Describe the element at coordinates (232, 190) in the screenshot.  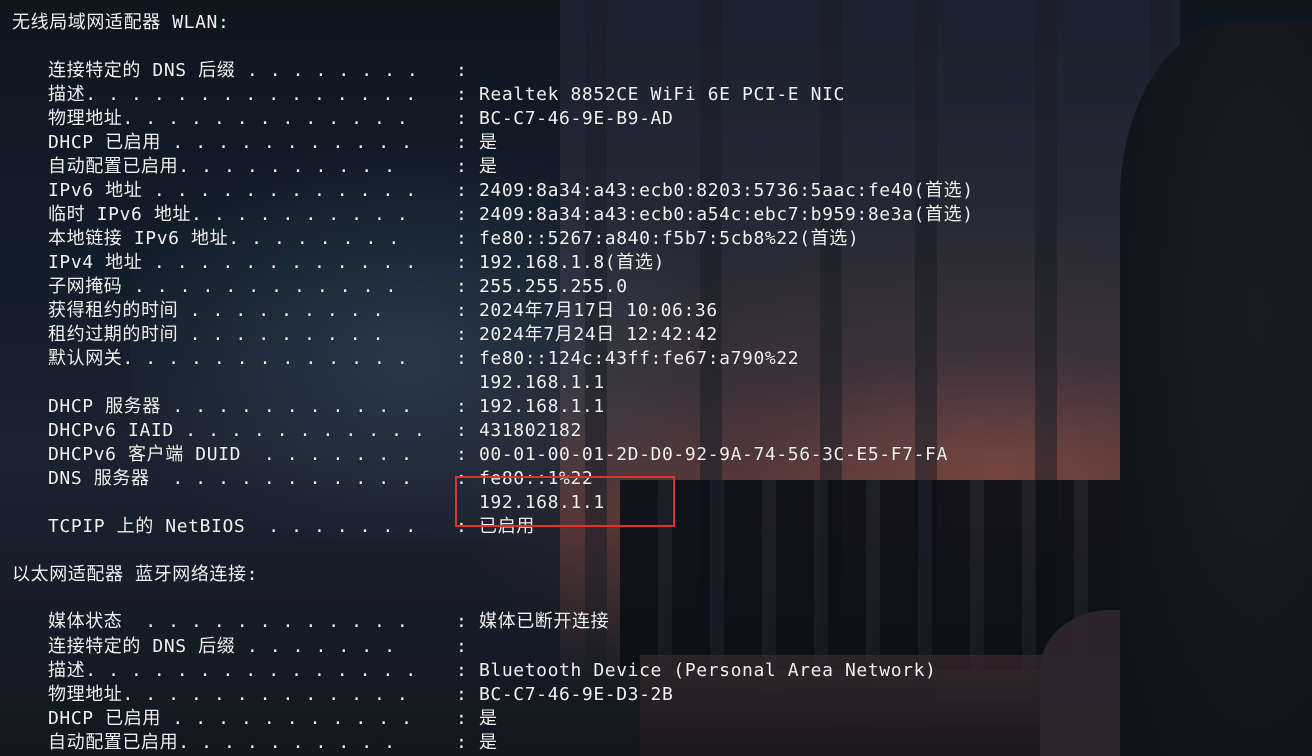
I see `entry-label: IPv6 地址 . . . . . . . . . . . .` at that location.